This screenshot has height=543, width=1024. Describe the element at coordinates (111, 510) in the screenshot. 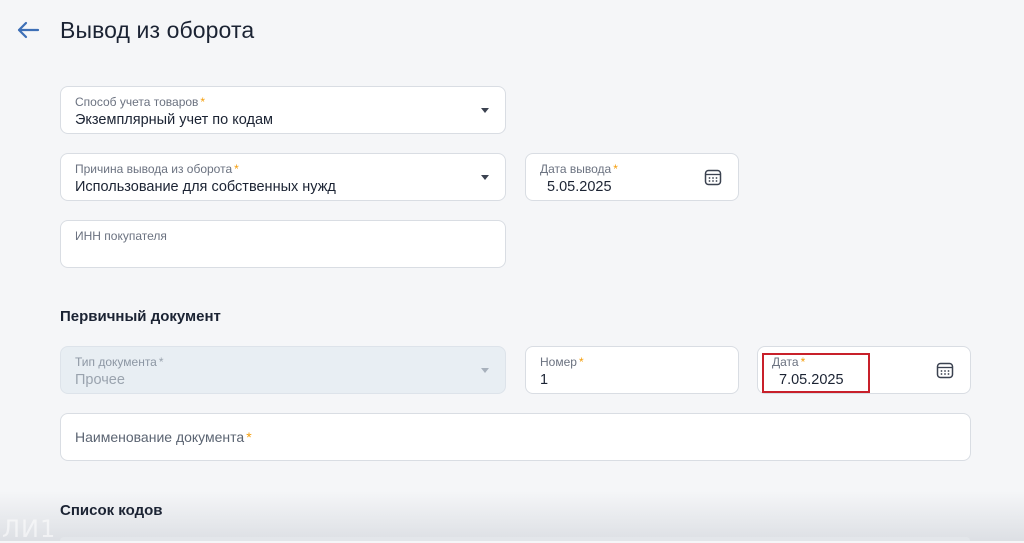

I see `codes-list-title: Список кодов` at that location.